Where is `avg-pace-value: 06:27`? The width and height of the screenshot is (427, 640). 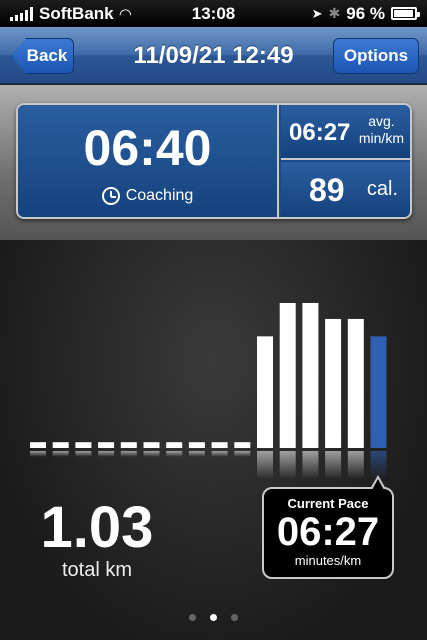 avg-pace-value: 06:27 is located at coordinates (320, 132).